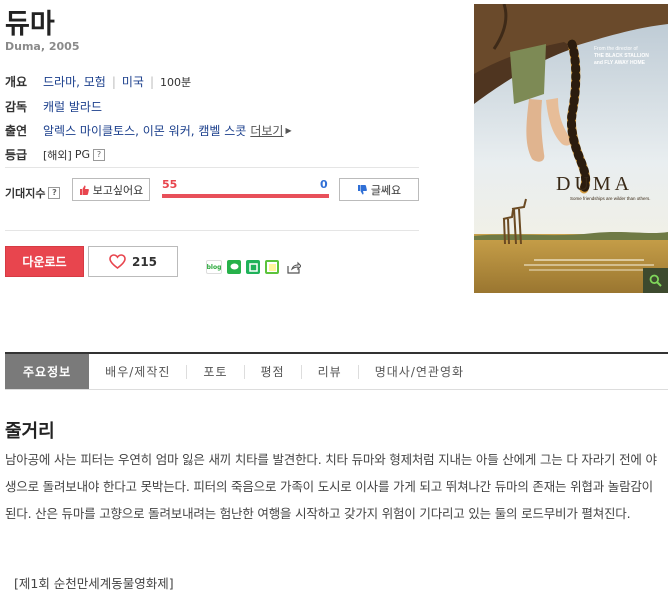  I want to click on anticipation-bar, so click(245, 196).